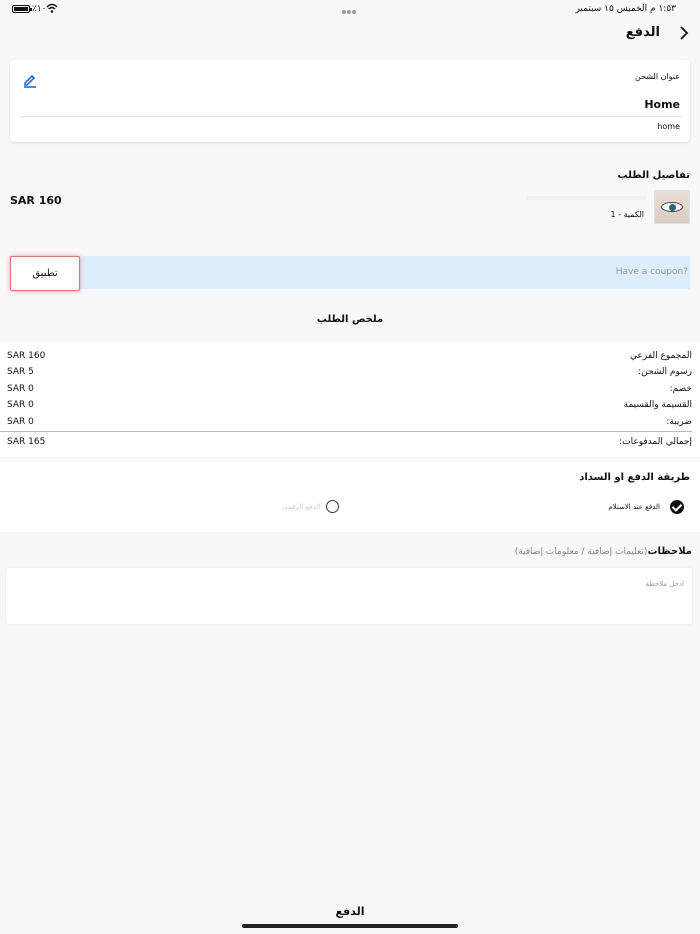 The image size is (700, 934). What do you see at coordinates (680, 389) in the screenshot?
I see `summary-label: خصم:` at bounding box center [680, 389].